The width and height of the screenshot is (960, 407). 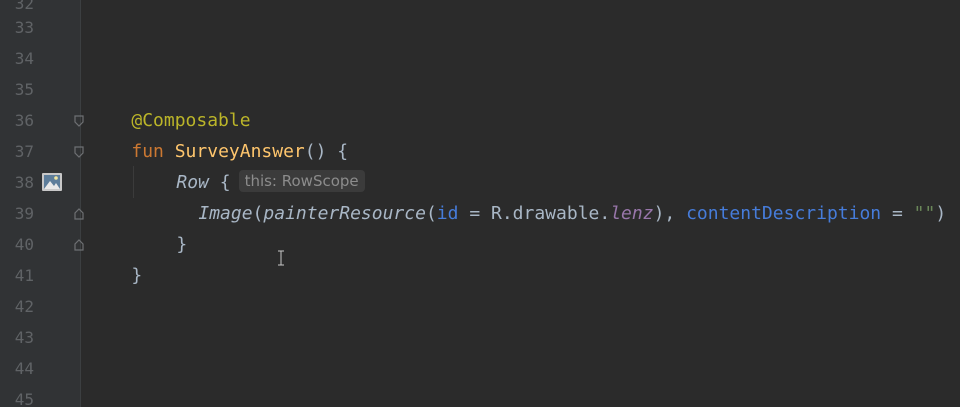 I want to click on line-number-44: 44, so click(x=24, y=368).